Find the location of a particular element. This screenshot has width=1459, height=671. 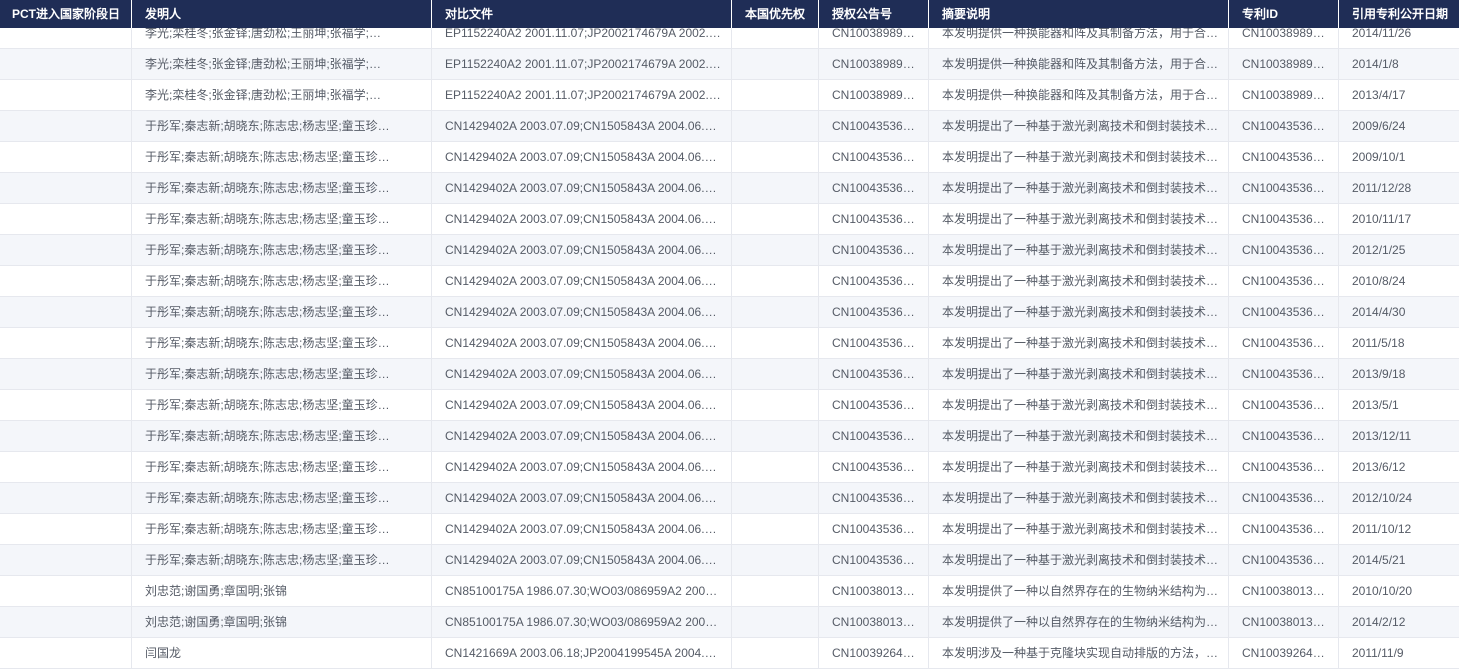

patent-id-cell: CN100389890C is located at coordinates (1284, 64).